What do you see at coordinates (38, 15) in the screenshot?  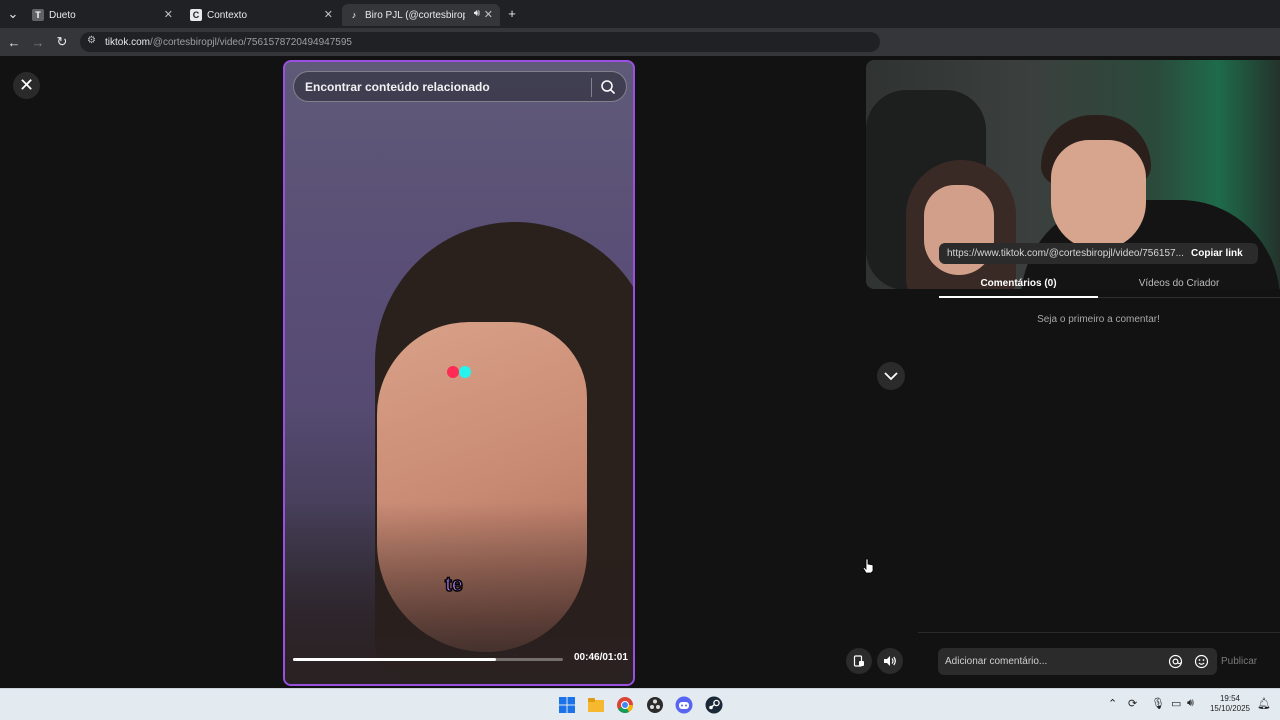 I see `dueto-favicon-icon: T` at bounding box center [38, 15].